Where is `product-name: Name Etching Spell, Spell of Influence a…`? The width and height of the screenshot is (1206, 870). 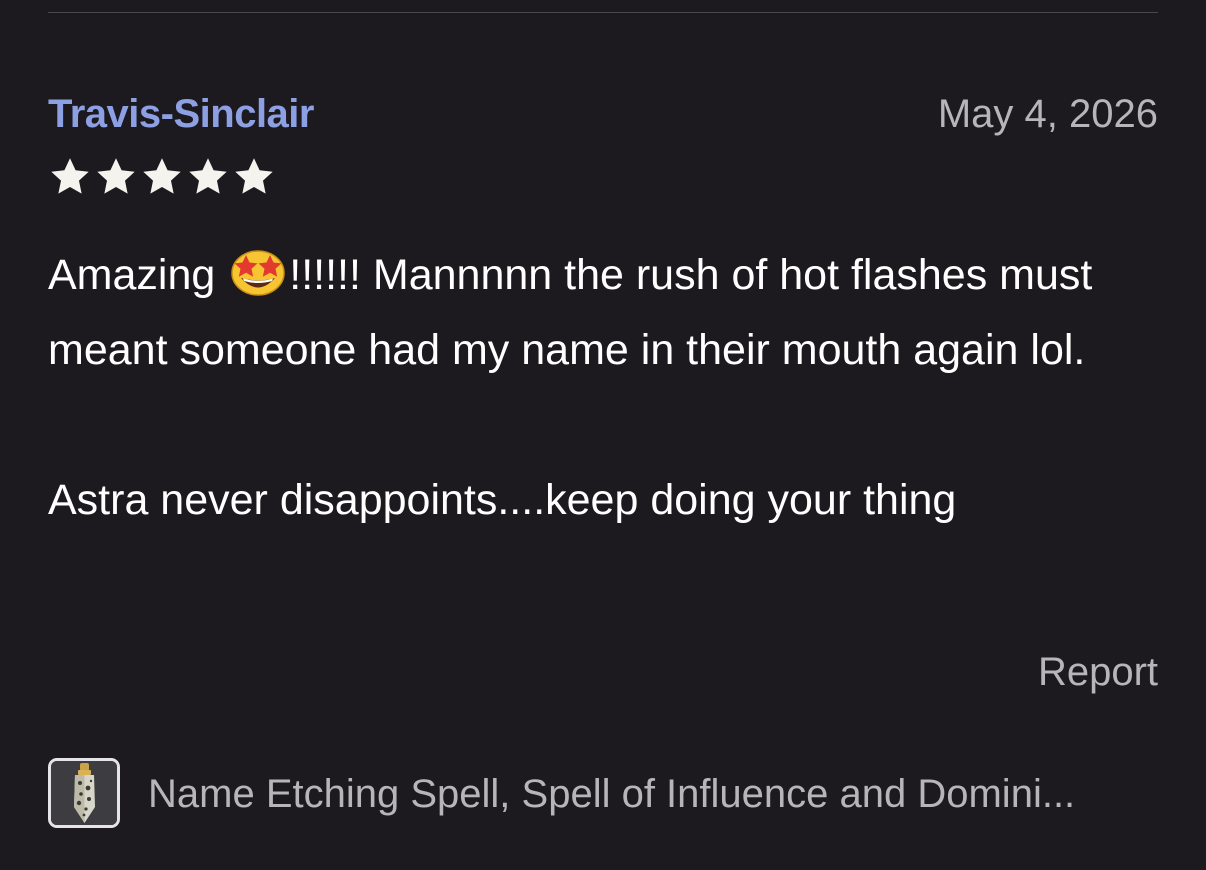 product-name: Name Etching Spell, Spell of Influence a… is located at coordinates (653, 794).